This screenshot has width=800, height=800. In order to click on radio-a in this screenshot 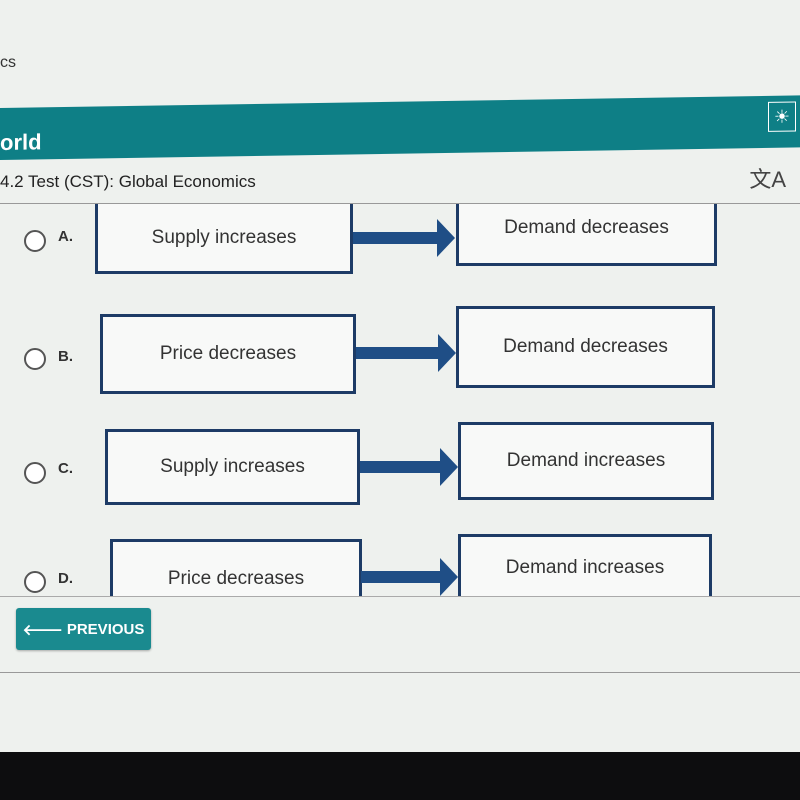, I will do `click(35, 241)`.